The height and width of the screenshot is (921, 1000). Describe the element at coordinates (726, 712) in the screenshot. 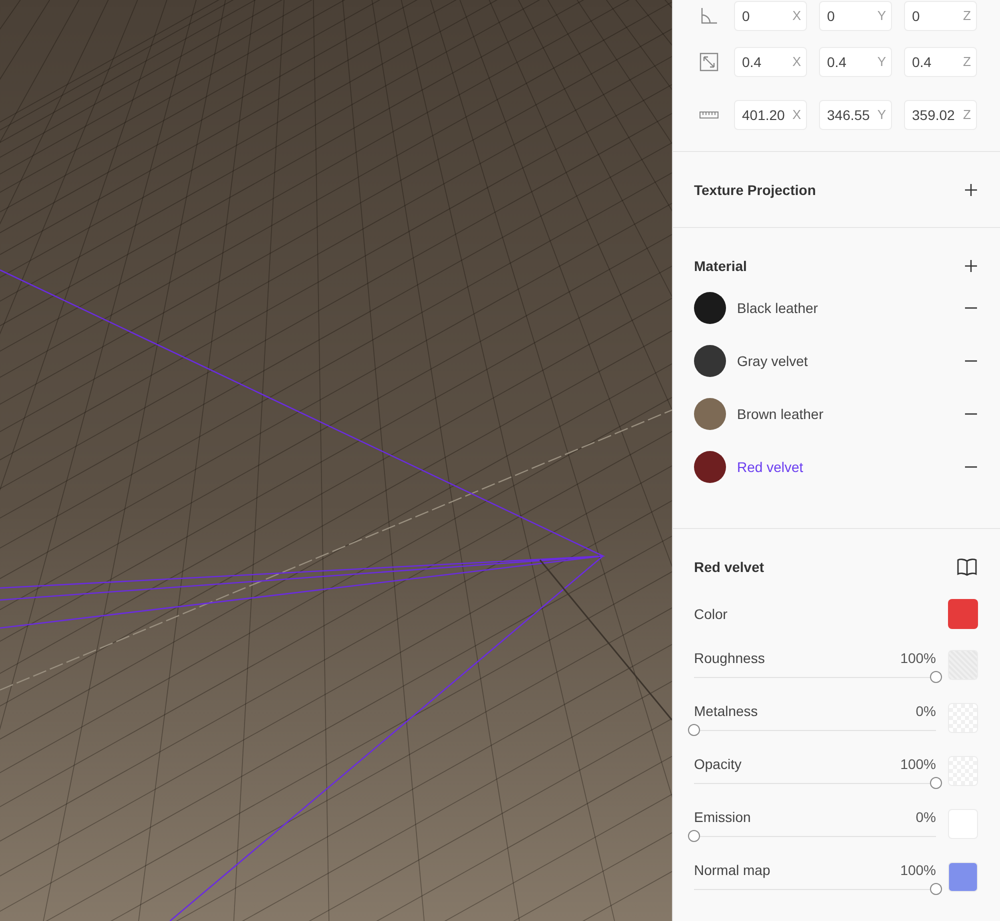

I see `property-label: Metalness` at that location.